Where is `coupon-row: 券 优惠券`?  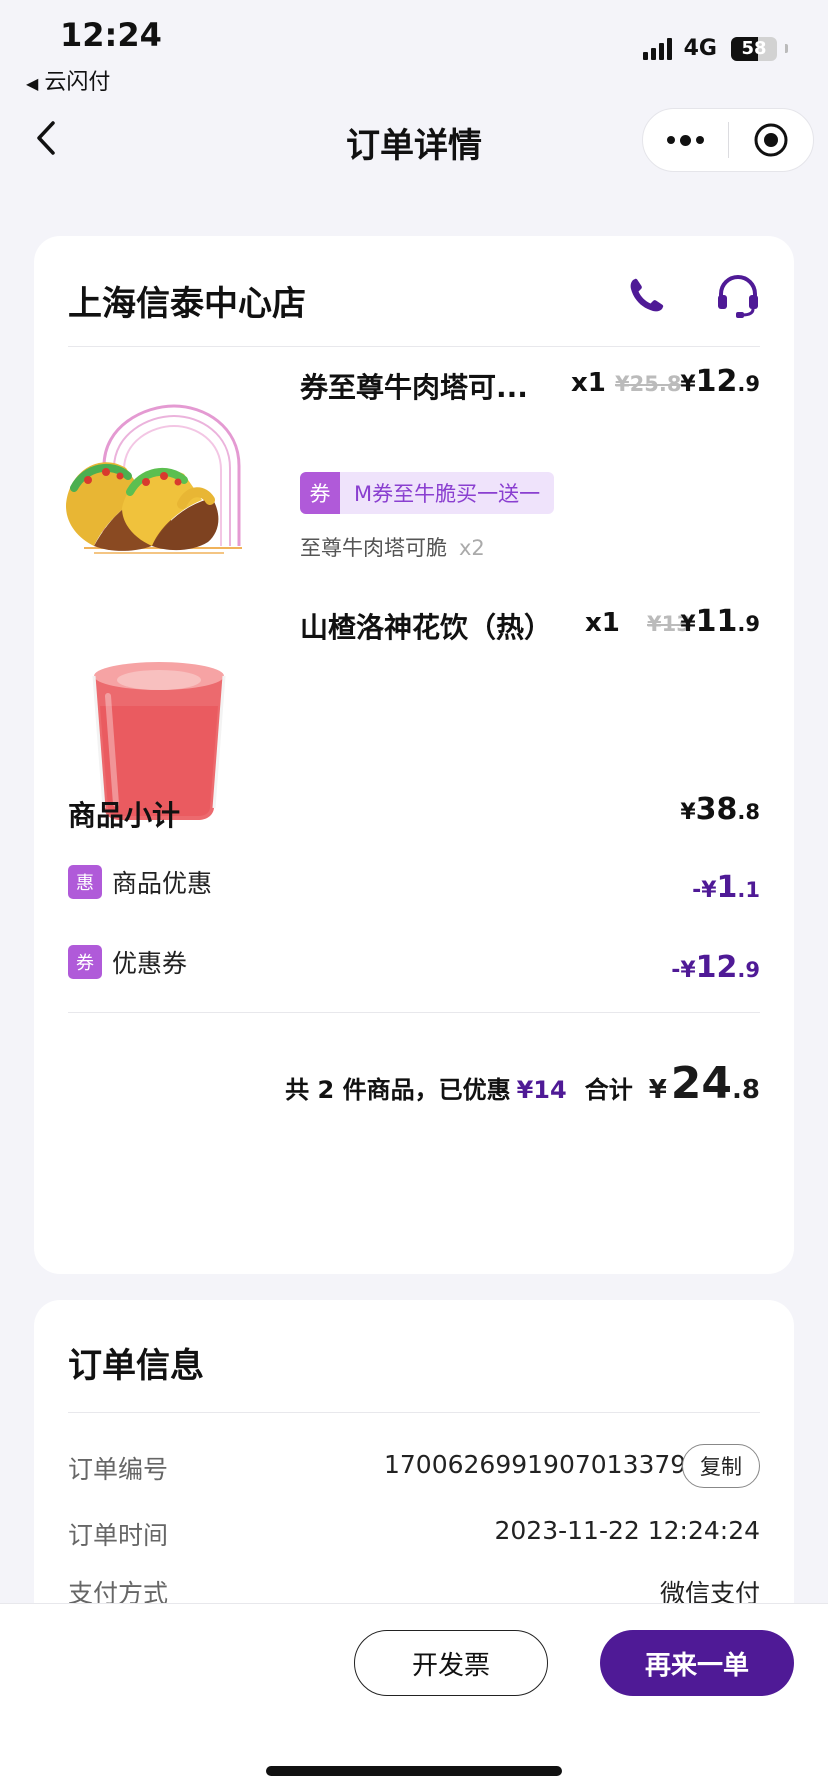
coupon-row: 券 优惠券 is located at coordinates (127, 962).